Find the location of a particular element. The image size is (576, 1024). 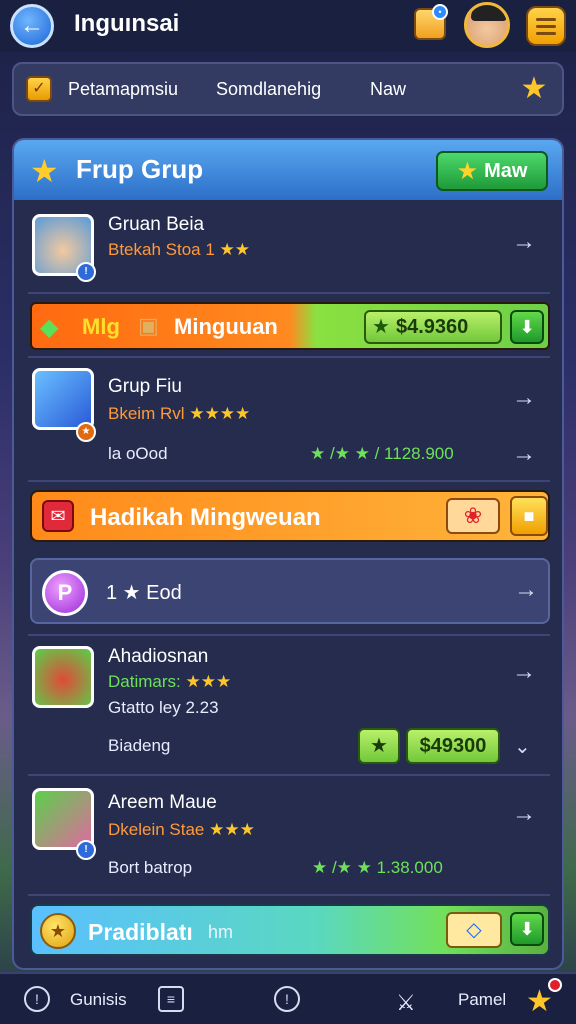

gift-icon: ✉ is located at coordinates (58, 516).